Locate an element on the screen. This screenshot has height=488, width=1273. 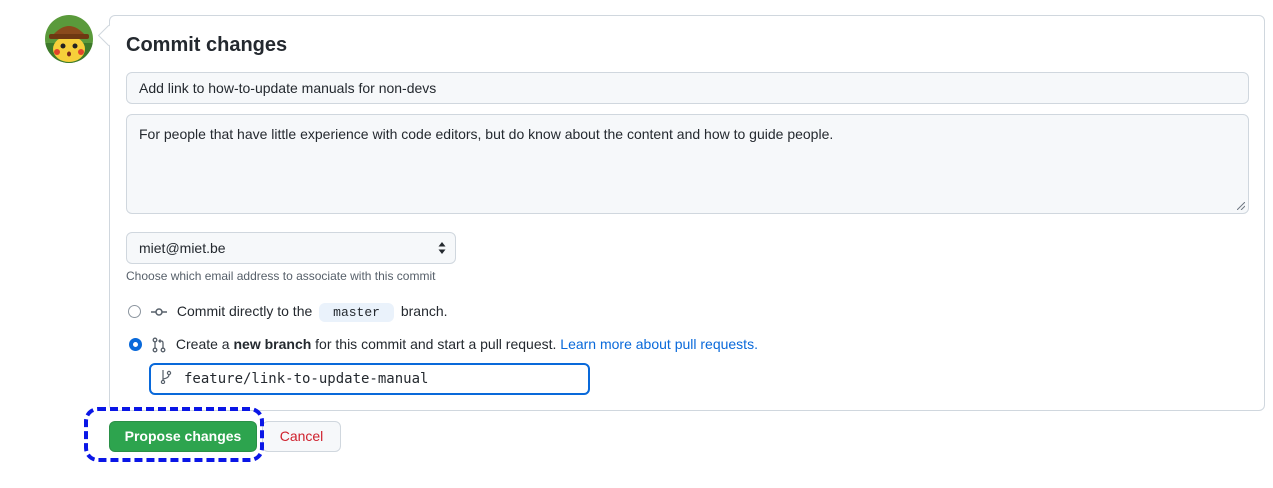
branch-name-field is located at coordinates (369, 379).